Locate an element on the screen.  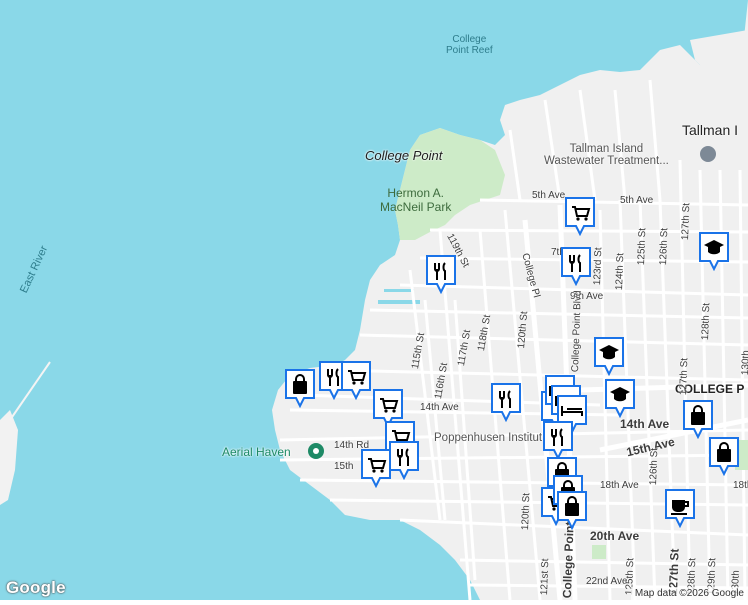
street-label: 125th St is located at coordinates (642, 246).